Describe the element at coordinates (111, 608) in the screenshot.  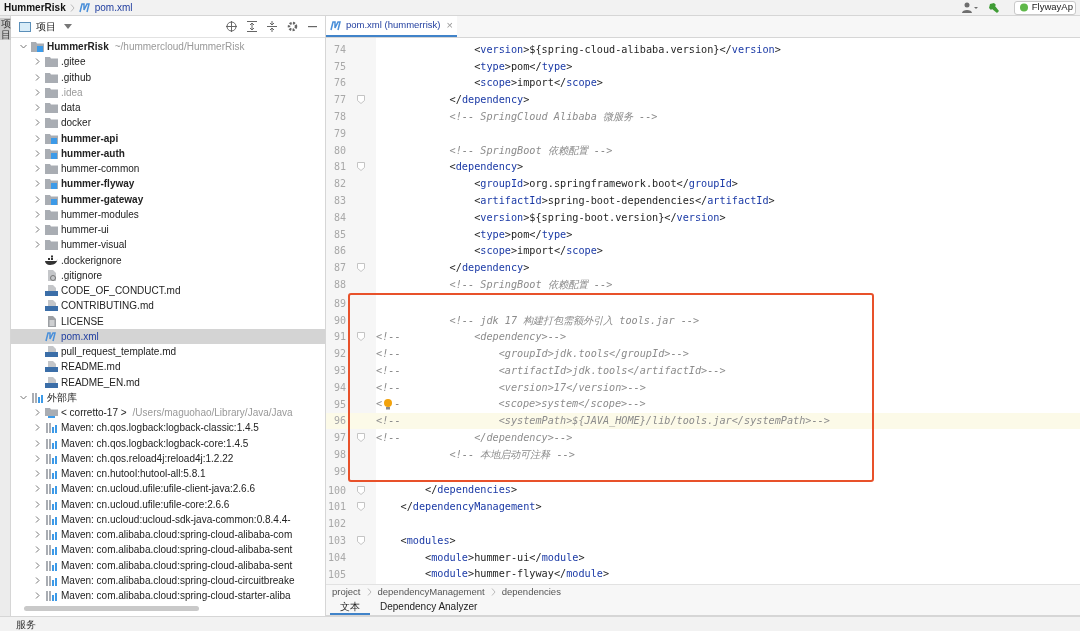
I see `horizontal-scrollbar` at that location.